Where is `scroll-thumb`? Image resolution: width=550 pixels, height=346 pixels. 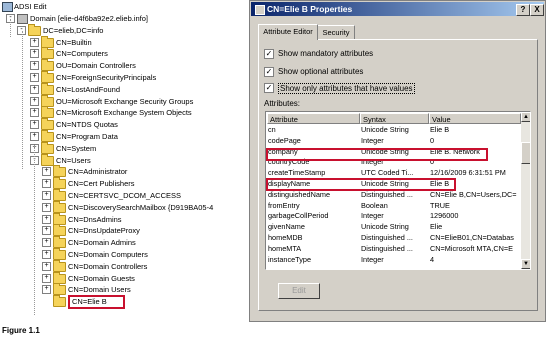 scroll-thumb is located at coordinates (525, 153).